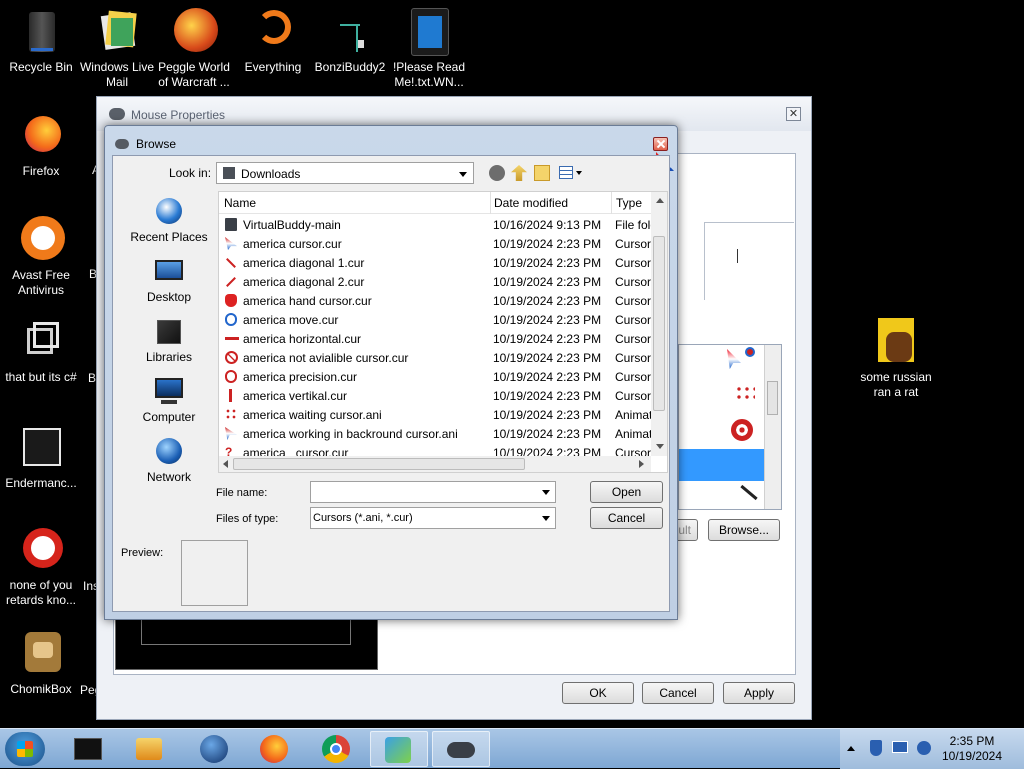  I want to click on desktop-icon-label: some russian ran a rat, so click(896, 384).